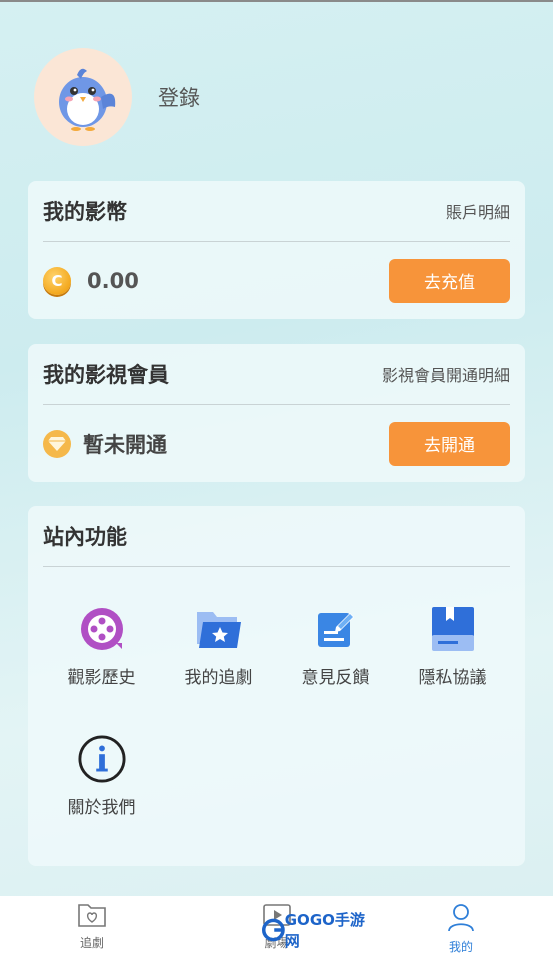 The height and width of the screenshot is (956, 553). Describe the element at coordinates (125, 444) in the screenshot. I see `vip-status: 暫未開通` at that location.